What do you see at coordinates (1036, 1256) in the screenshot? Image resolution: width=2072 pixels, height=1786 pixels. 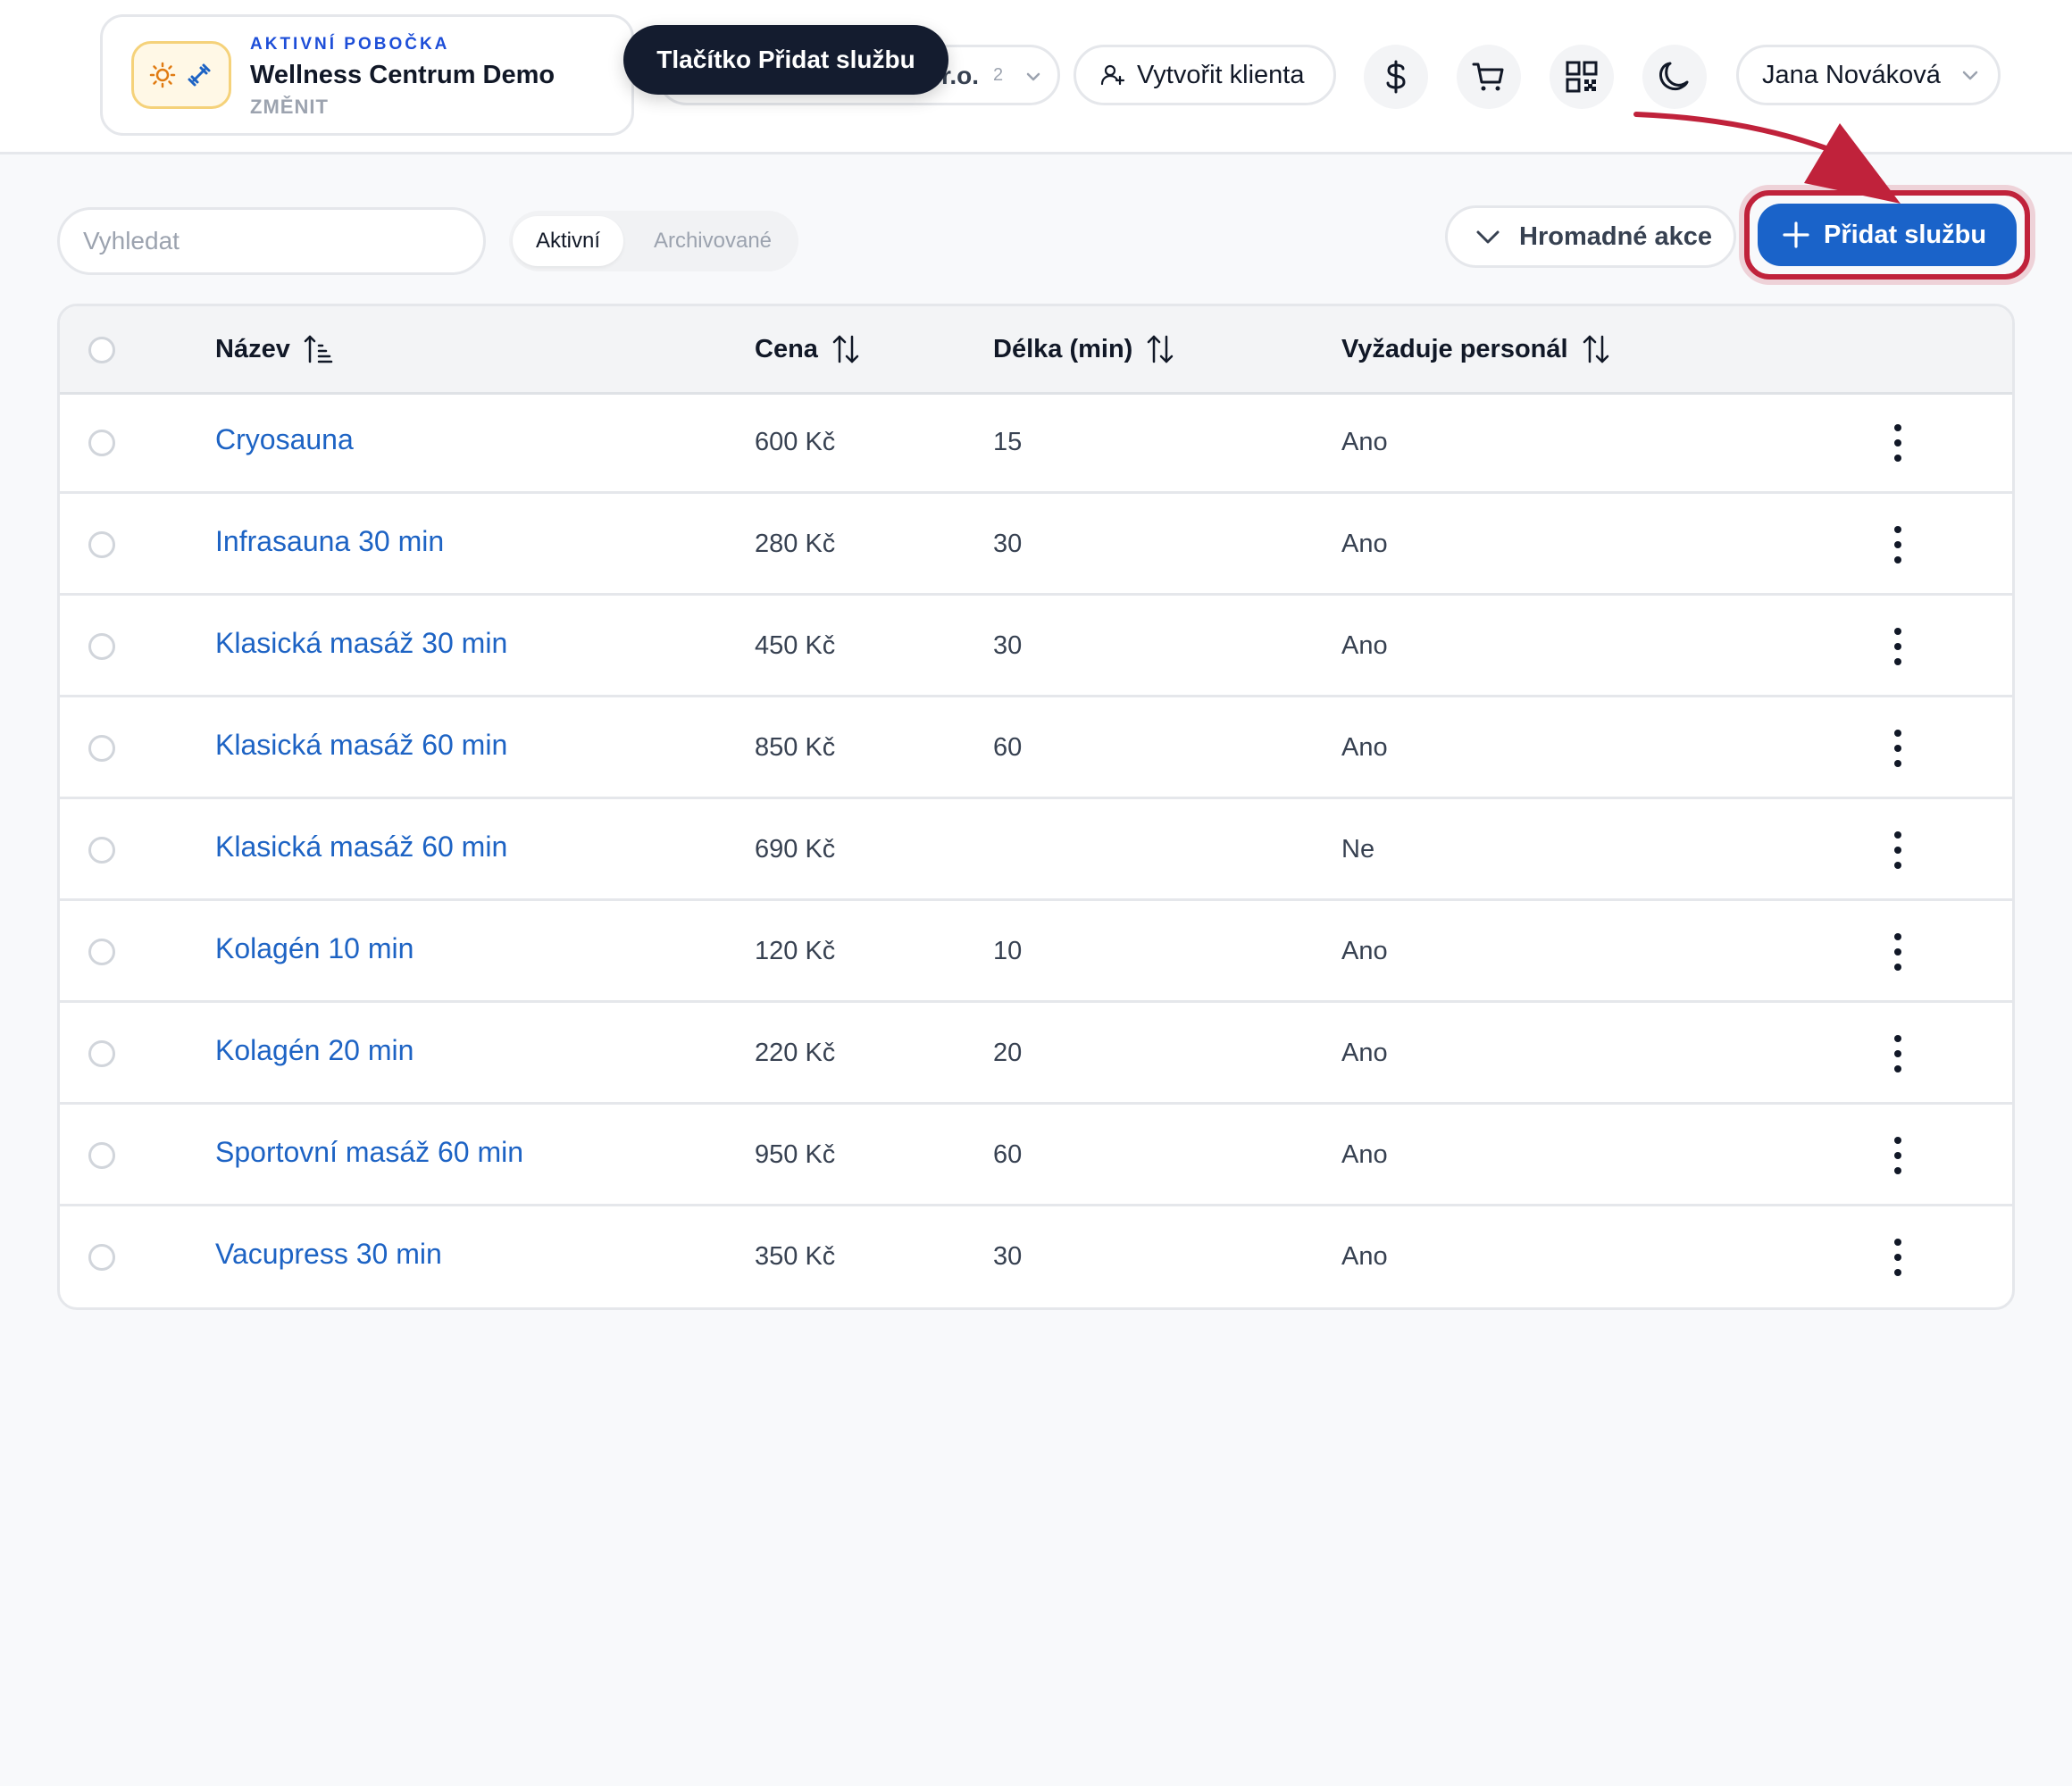 I see `table-row: Vacupress 30 min 350 Kč 30 Ano` at bounding box center [1036, 1256].